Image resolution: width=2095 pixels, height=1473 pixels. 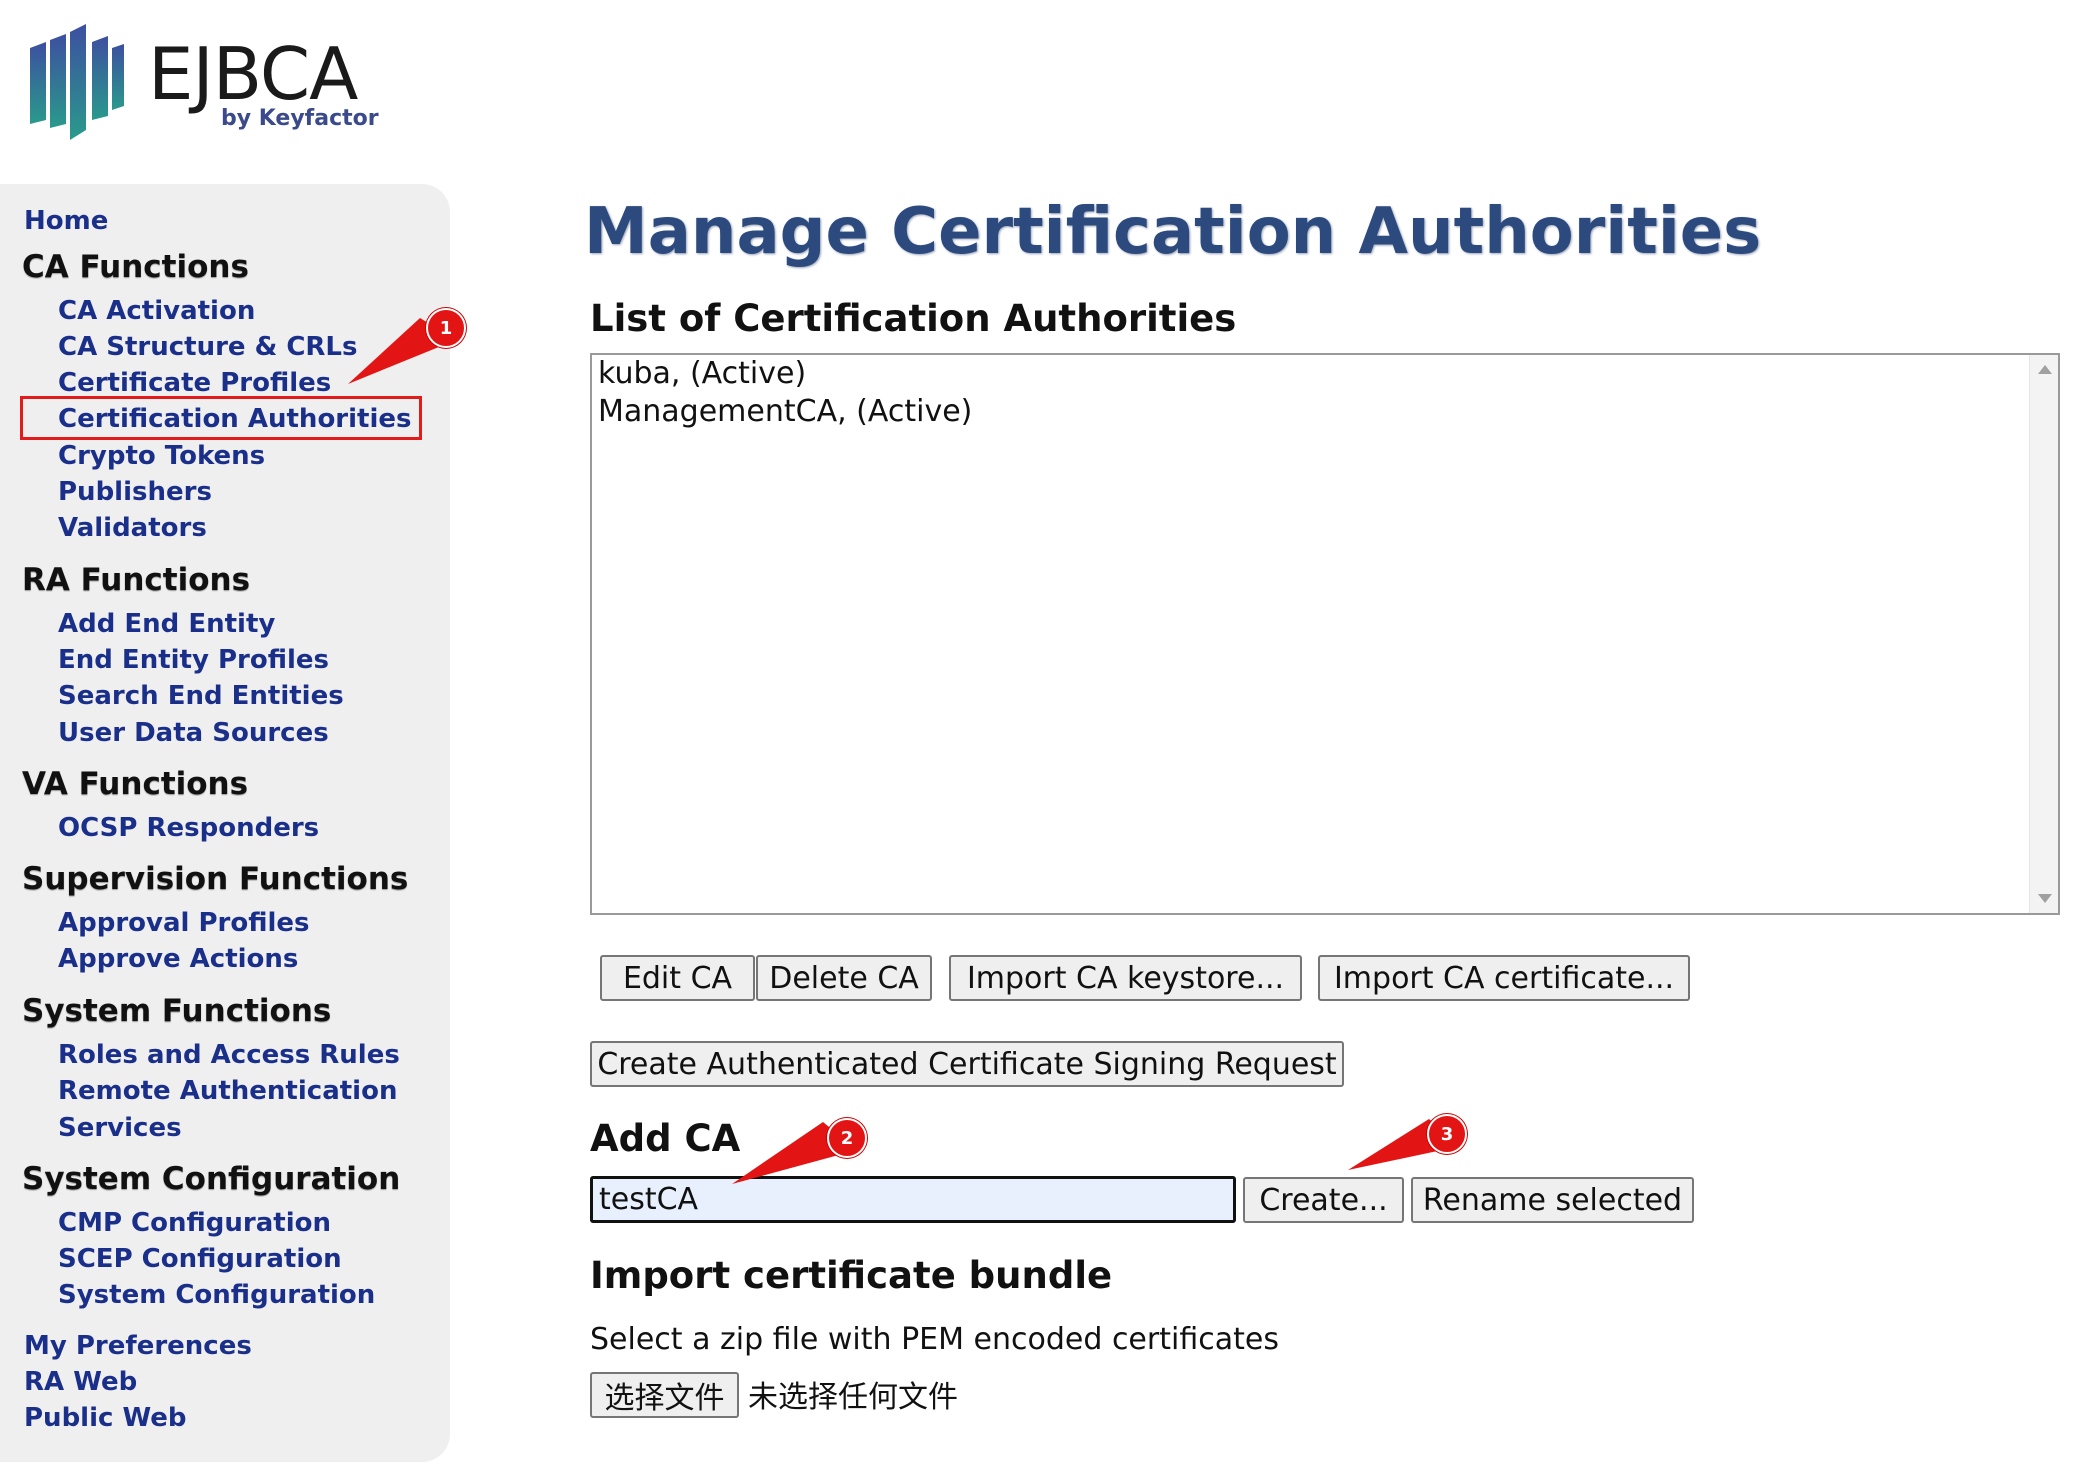 I want to click on ca-list-heading: List of Certification Authorities, so click(x=913, y=318).